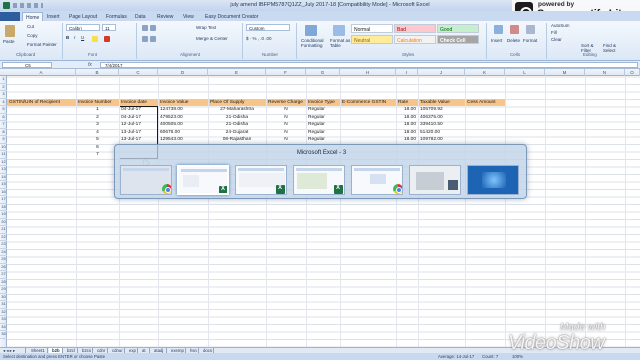 The height and width of the screenshot is (360, 640). What do you see at coordinates (3, 260) in the screenshot?
I see `row-header: 25` at bounding box center [3, 260].